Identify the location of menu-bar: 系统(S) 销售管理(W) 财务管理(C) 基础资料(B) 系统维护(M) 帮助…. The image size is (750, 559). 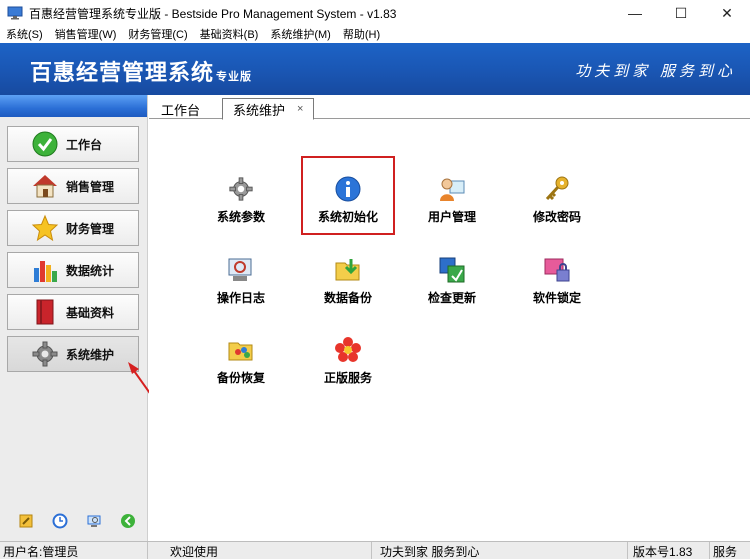
(375, 34).